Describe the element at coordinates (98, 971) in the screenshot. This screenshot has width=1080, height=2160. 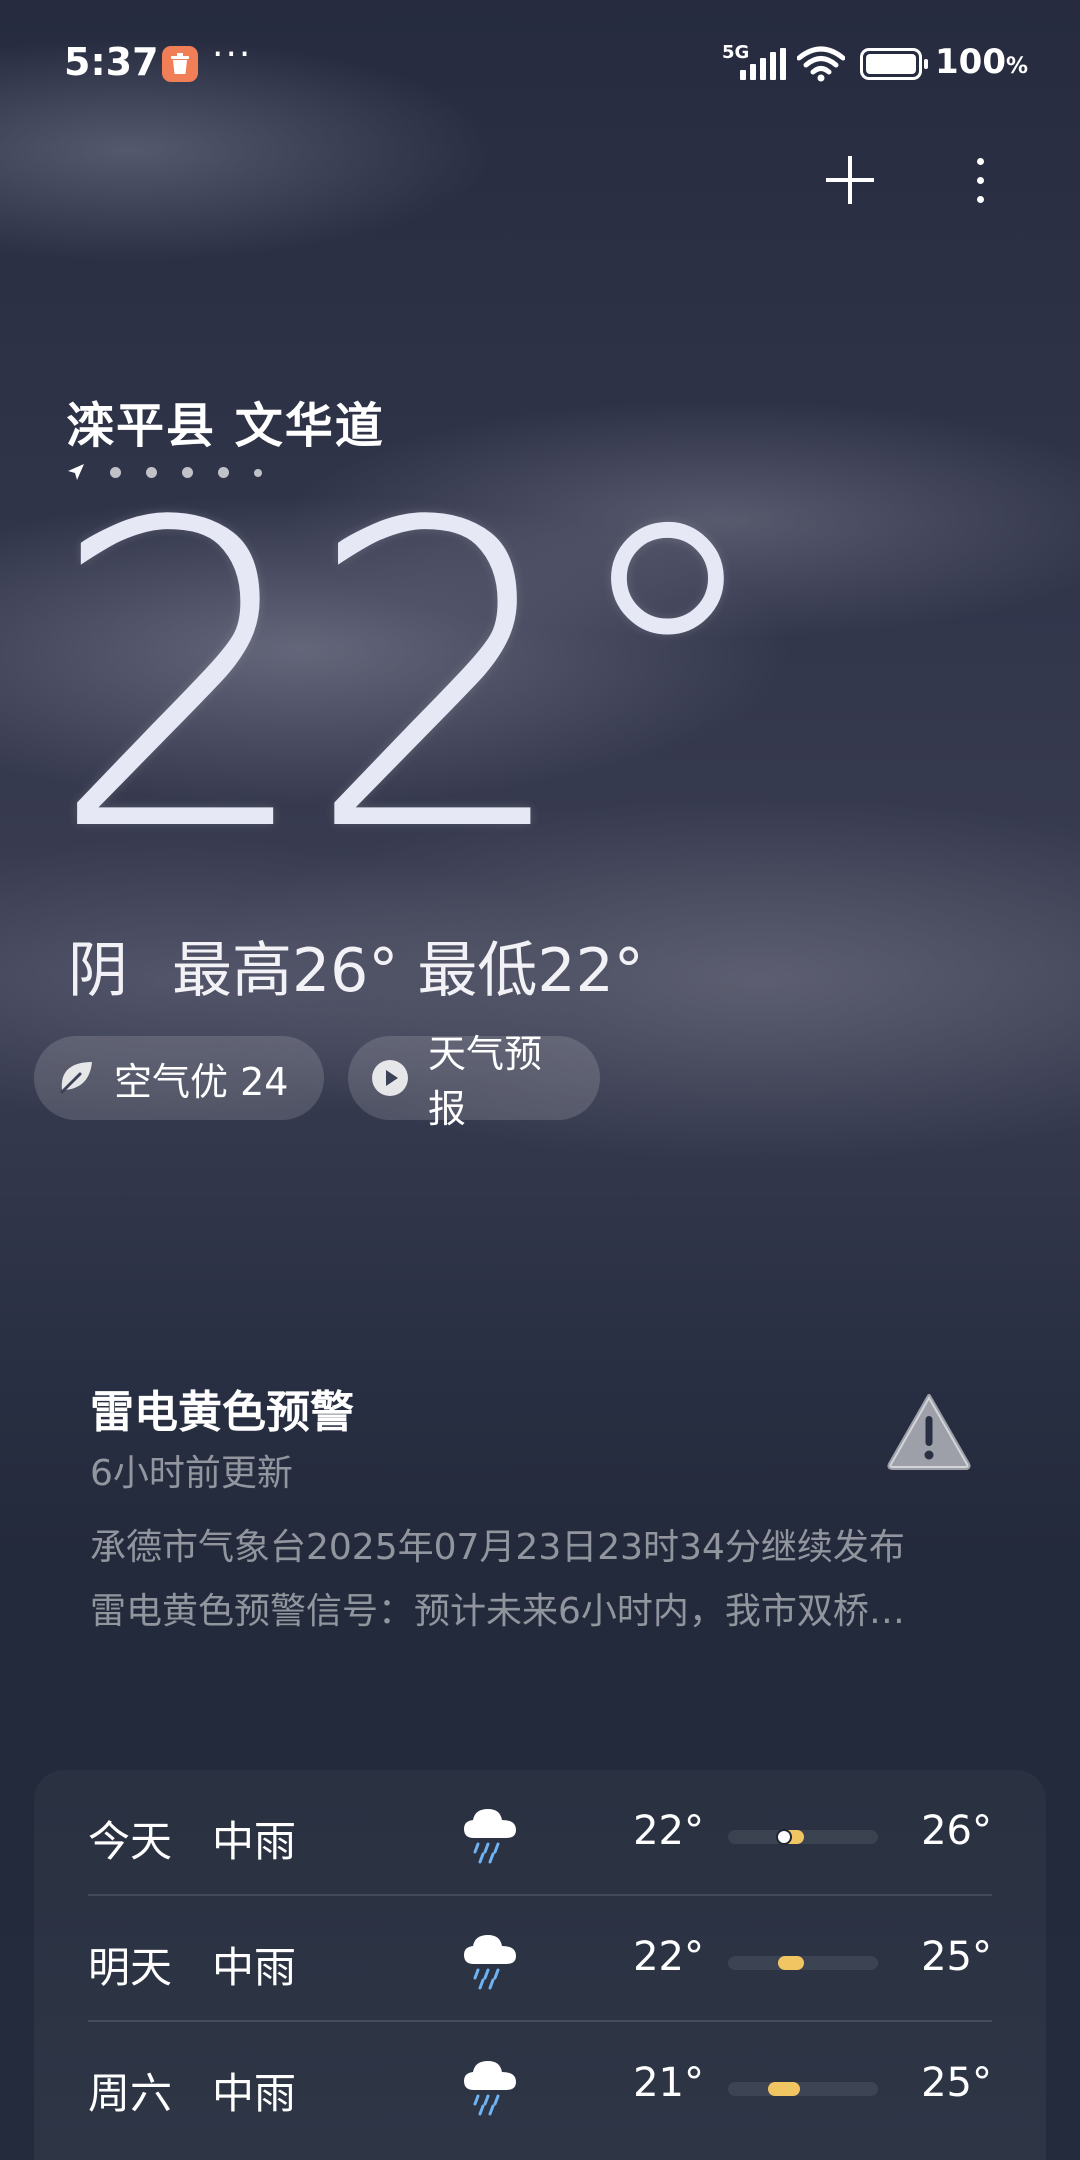
I see `current-condition: 阴` at that location.